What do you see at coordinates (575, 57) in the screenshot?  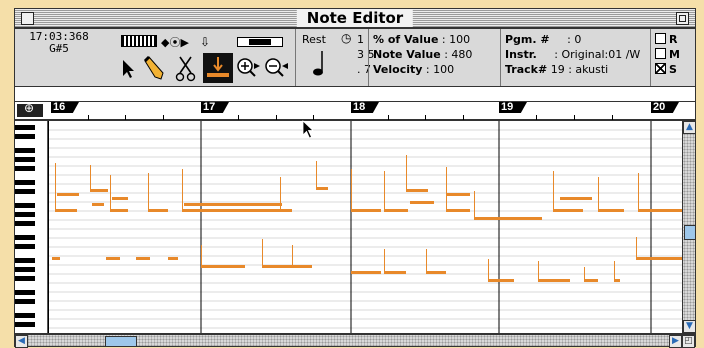 I see `track-params-section` at bounding box center [575, 57].